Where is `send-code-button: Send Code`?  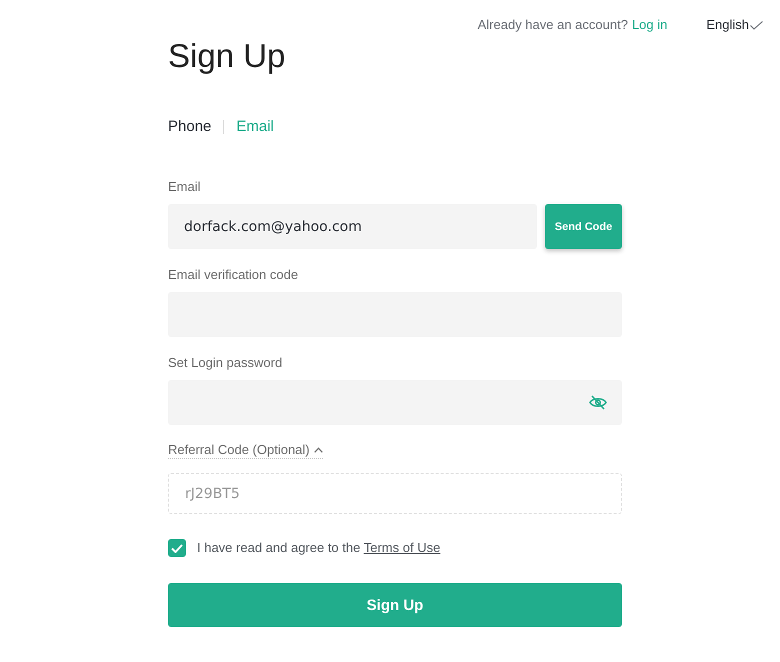 send-code-button: Send Code is located at coordinates (583, 226).